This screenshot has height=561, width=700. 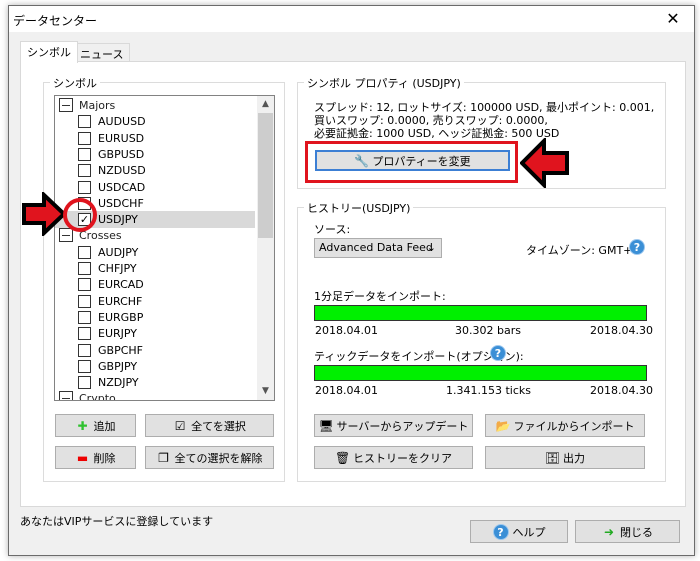 What do you see at coordinates (104, 458) in the screenshot?
I see `delete-label: 削除` at bounding box center [104, 458].